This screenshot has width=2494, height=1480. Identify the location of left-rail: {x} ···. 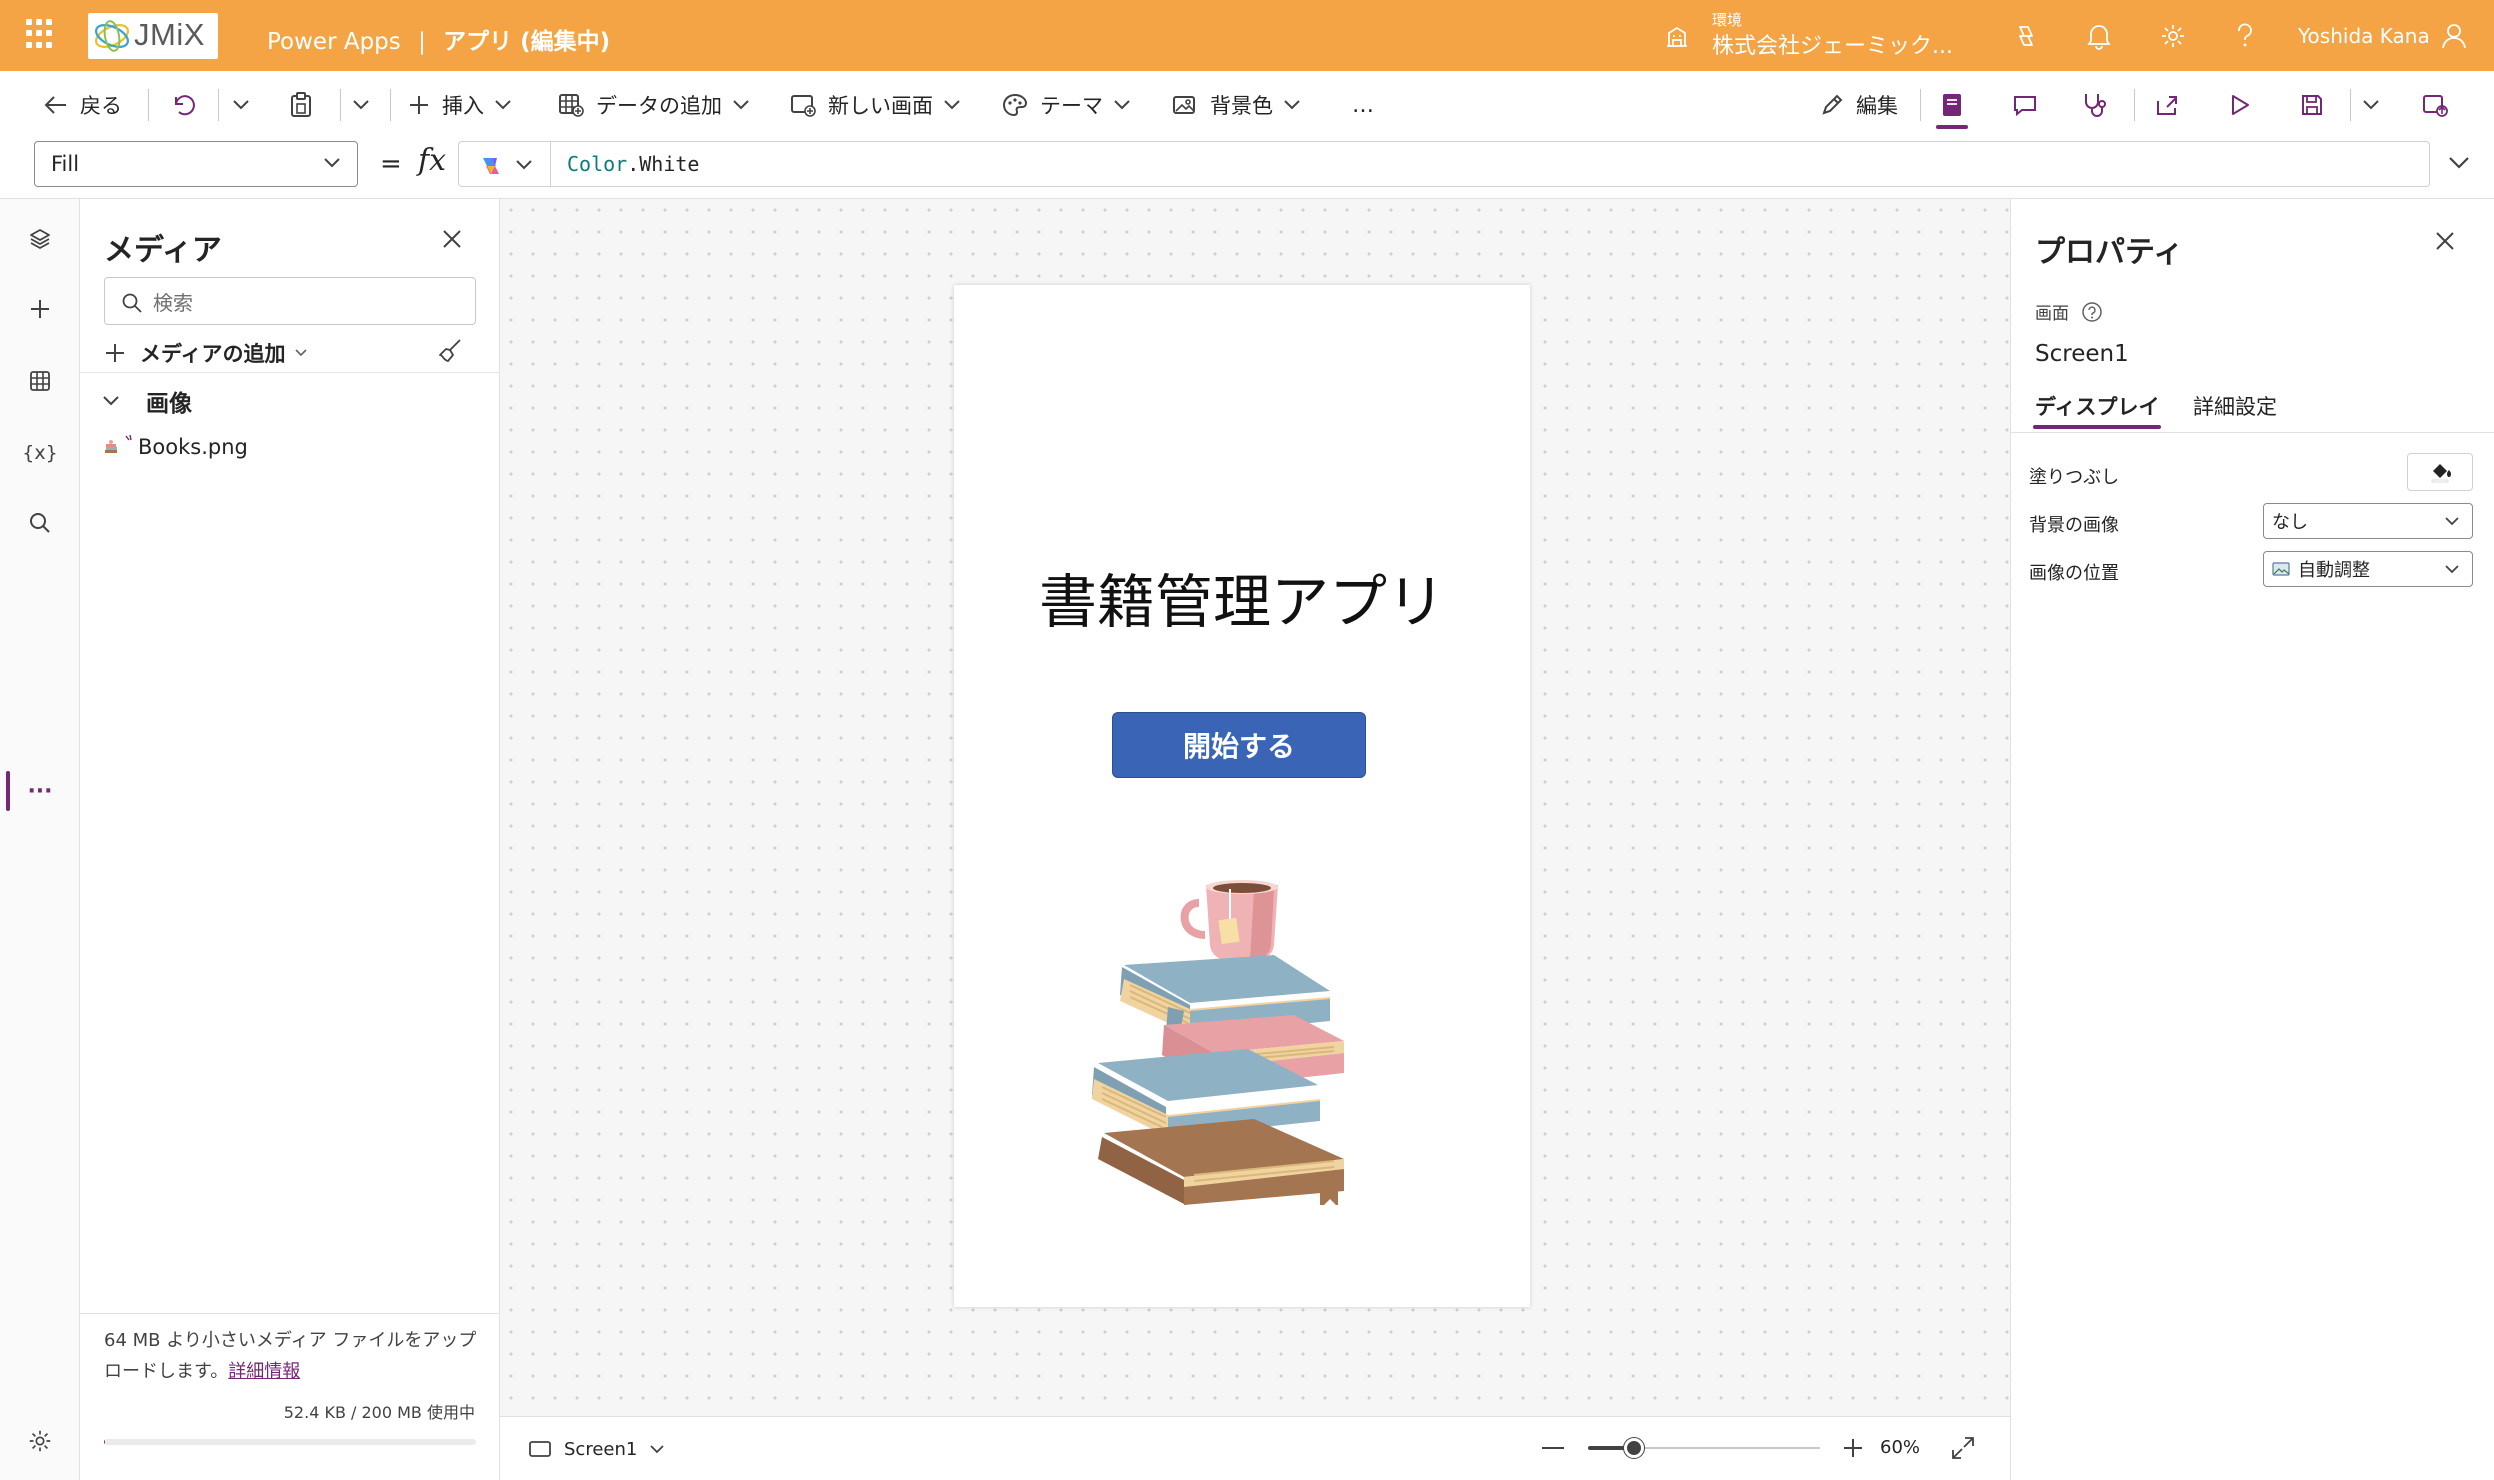
(40, 839).